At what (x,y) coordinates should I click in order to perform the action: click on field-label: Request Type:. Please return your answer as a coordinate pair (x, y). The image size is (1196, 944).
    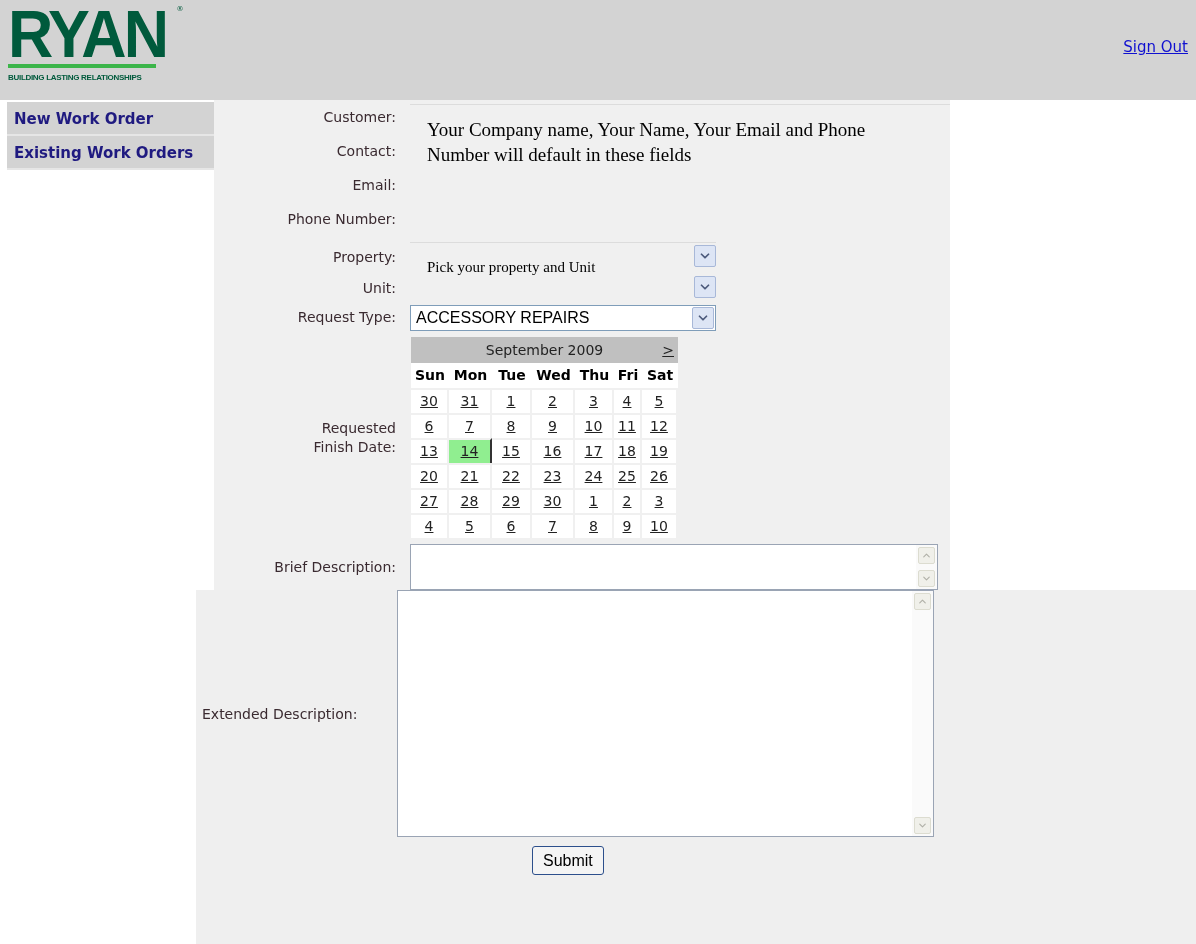
    Looking at the image, I should click on (346, 317).